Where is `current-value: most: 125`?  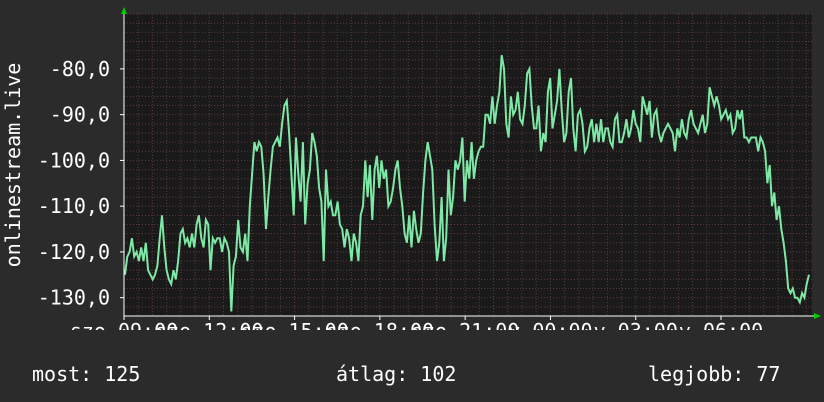
current-value: most: 125 is located at coordinates (86, 374).